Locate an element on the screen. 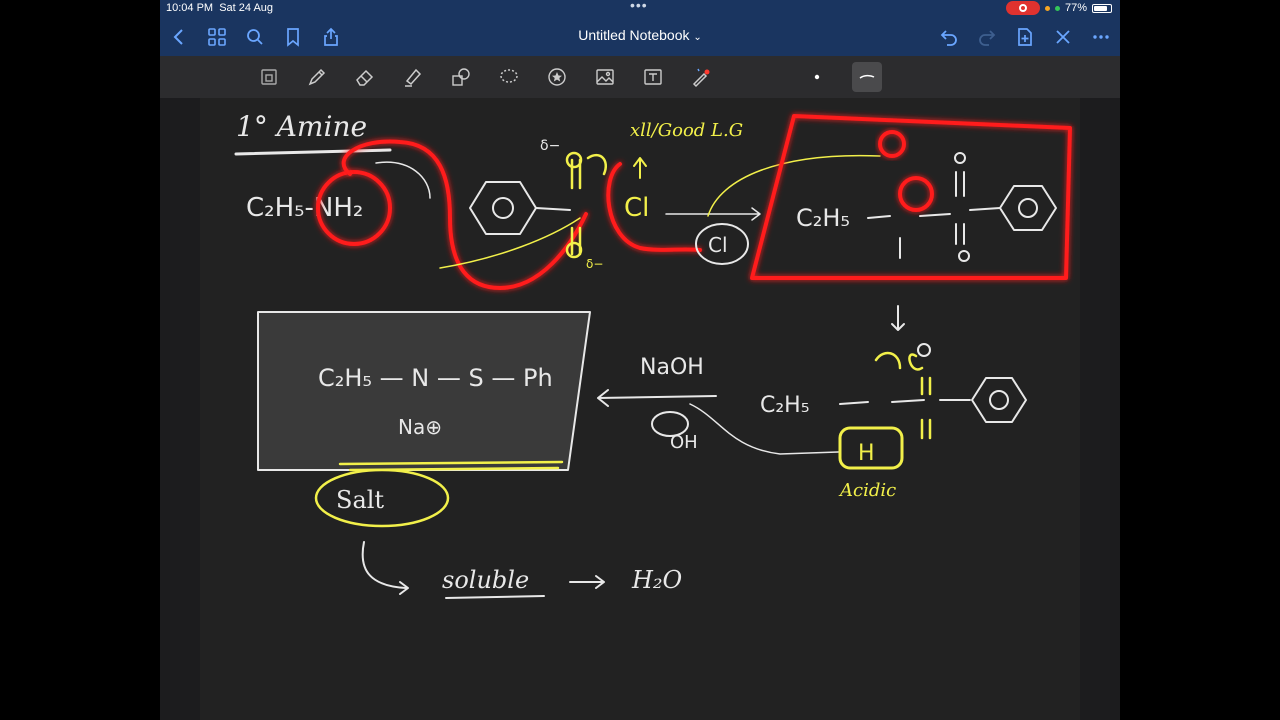 This screenshot has height=720, width=1280. status-bar: 10:04 PM Sat 24 Aug ••• 77% is located at coordinates (640, 9).